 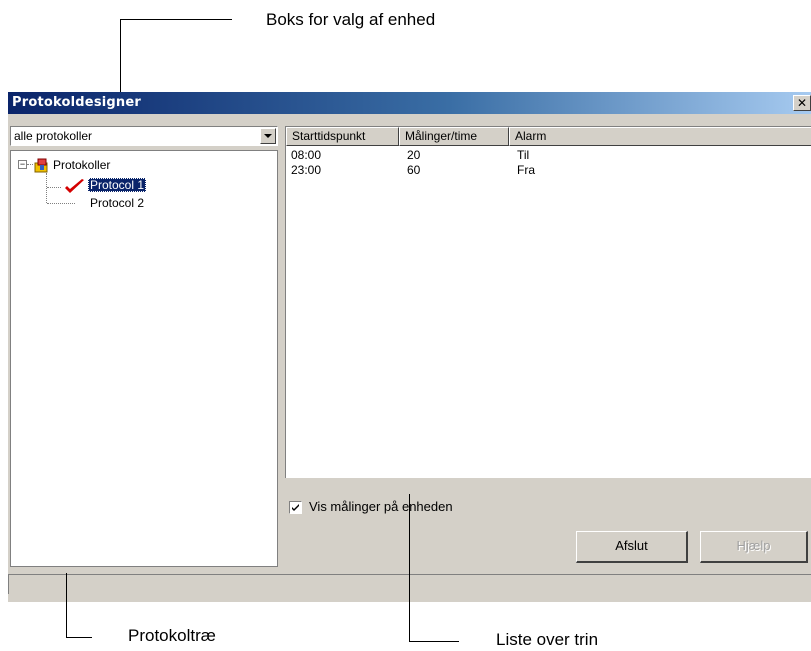 What do you see at coordinates (306, 170) in the screenshot?
I see `cell-start: 23:00` at bounding box center [306, 170].